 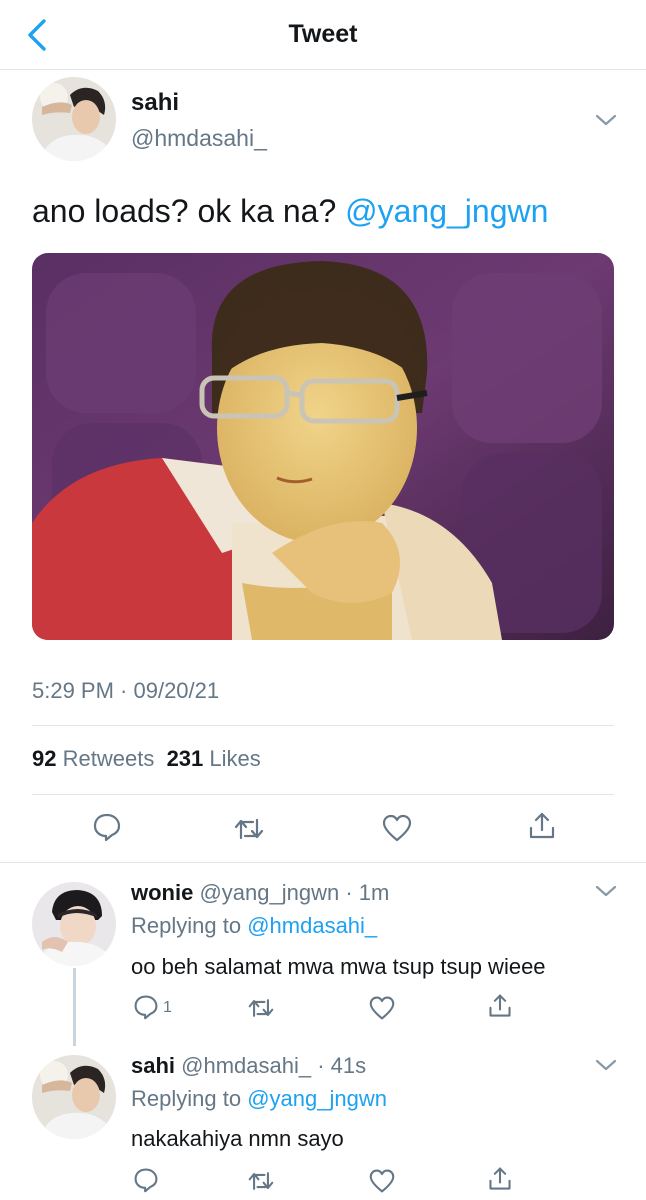 What do you see at coordinates (446, 211) in the screenshot?
I see `mention-link: @yang_jngwn` at bounding box center [446, 211].